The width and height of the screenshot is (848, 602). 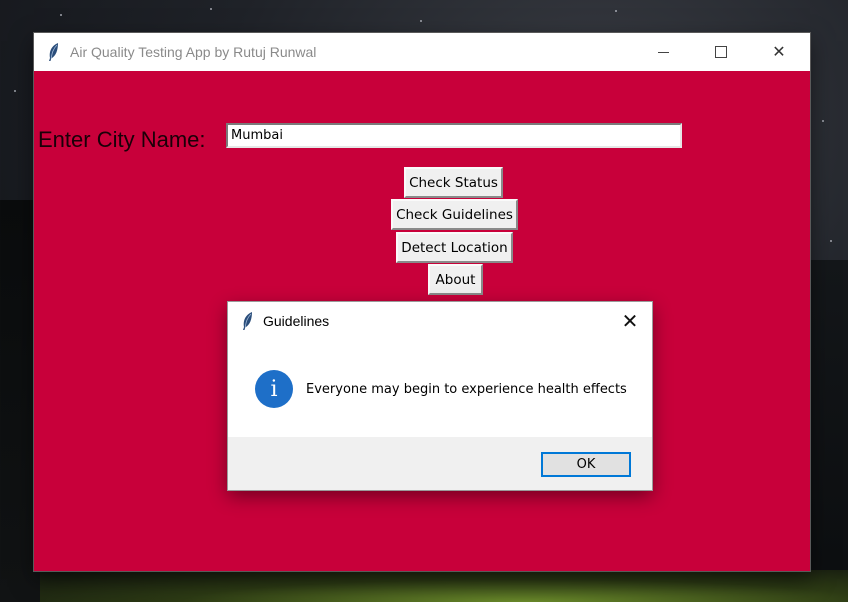 What do you see at coordinates (454, 214) in the screenshot?
I see `check-guidelines-button: Check Guidelines` at bounding box center [454, 214].